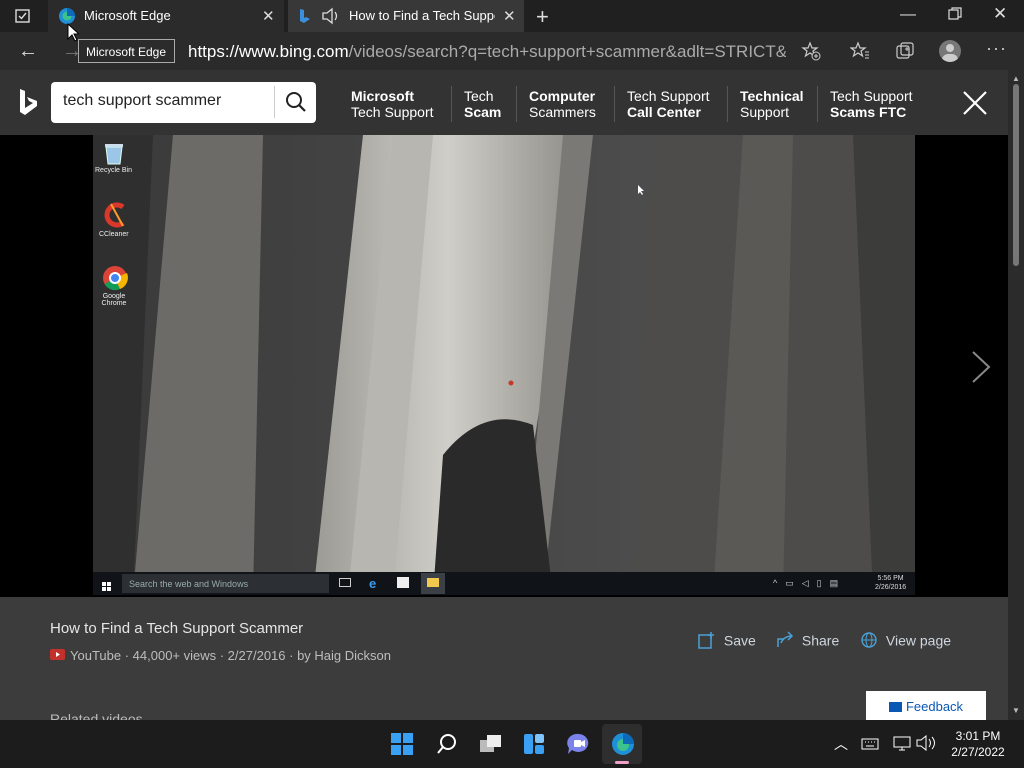 Image resolution: width=1024 pixels, height=768 pixels. What do you see at coordinates (807, 640) in the screenshot?
I see `share-button: Share` at bounding box center [807, 640].